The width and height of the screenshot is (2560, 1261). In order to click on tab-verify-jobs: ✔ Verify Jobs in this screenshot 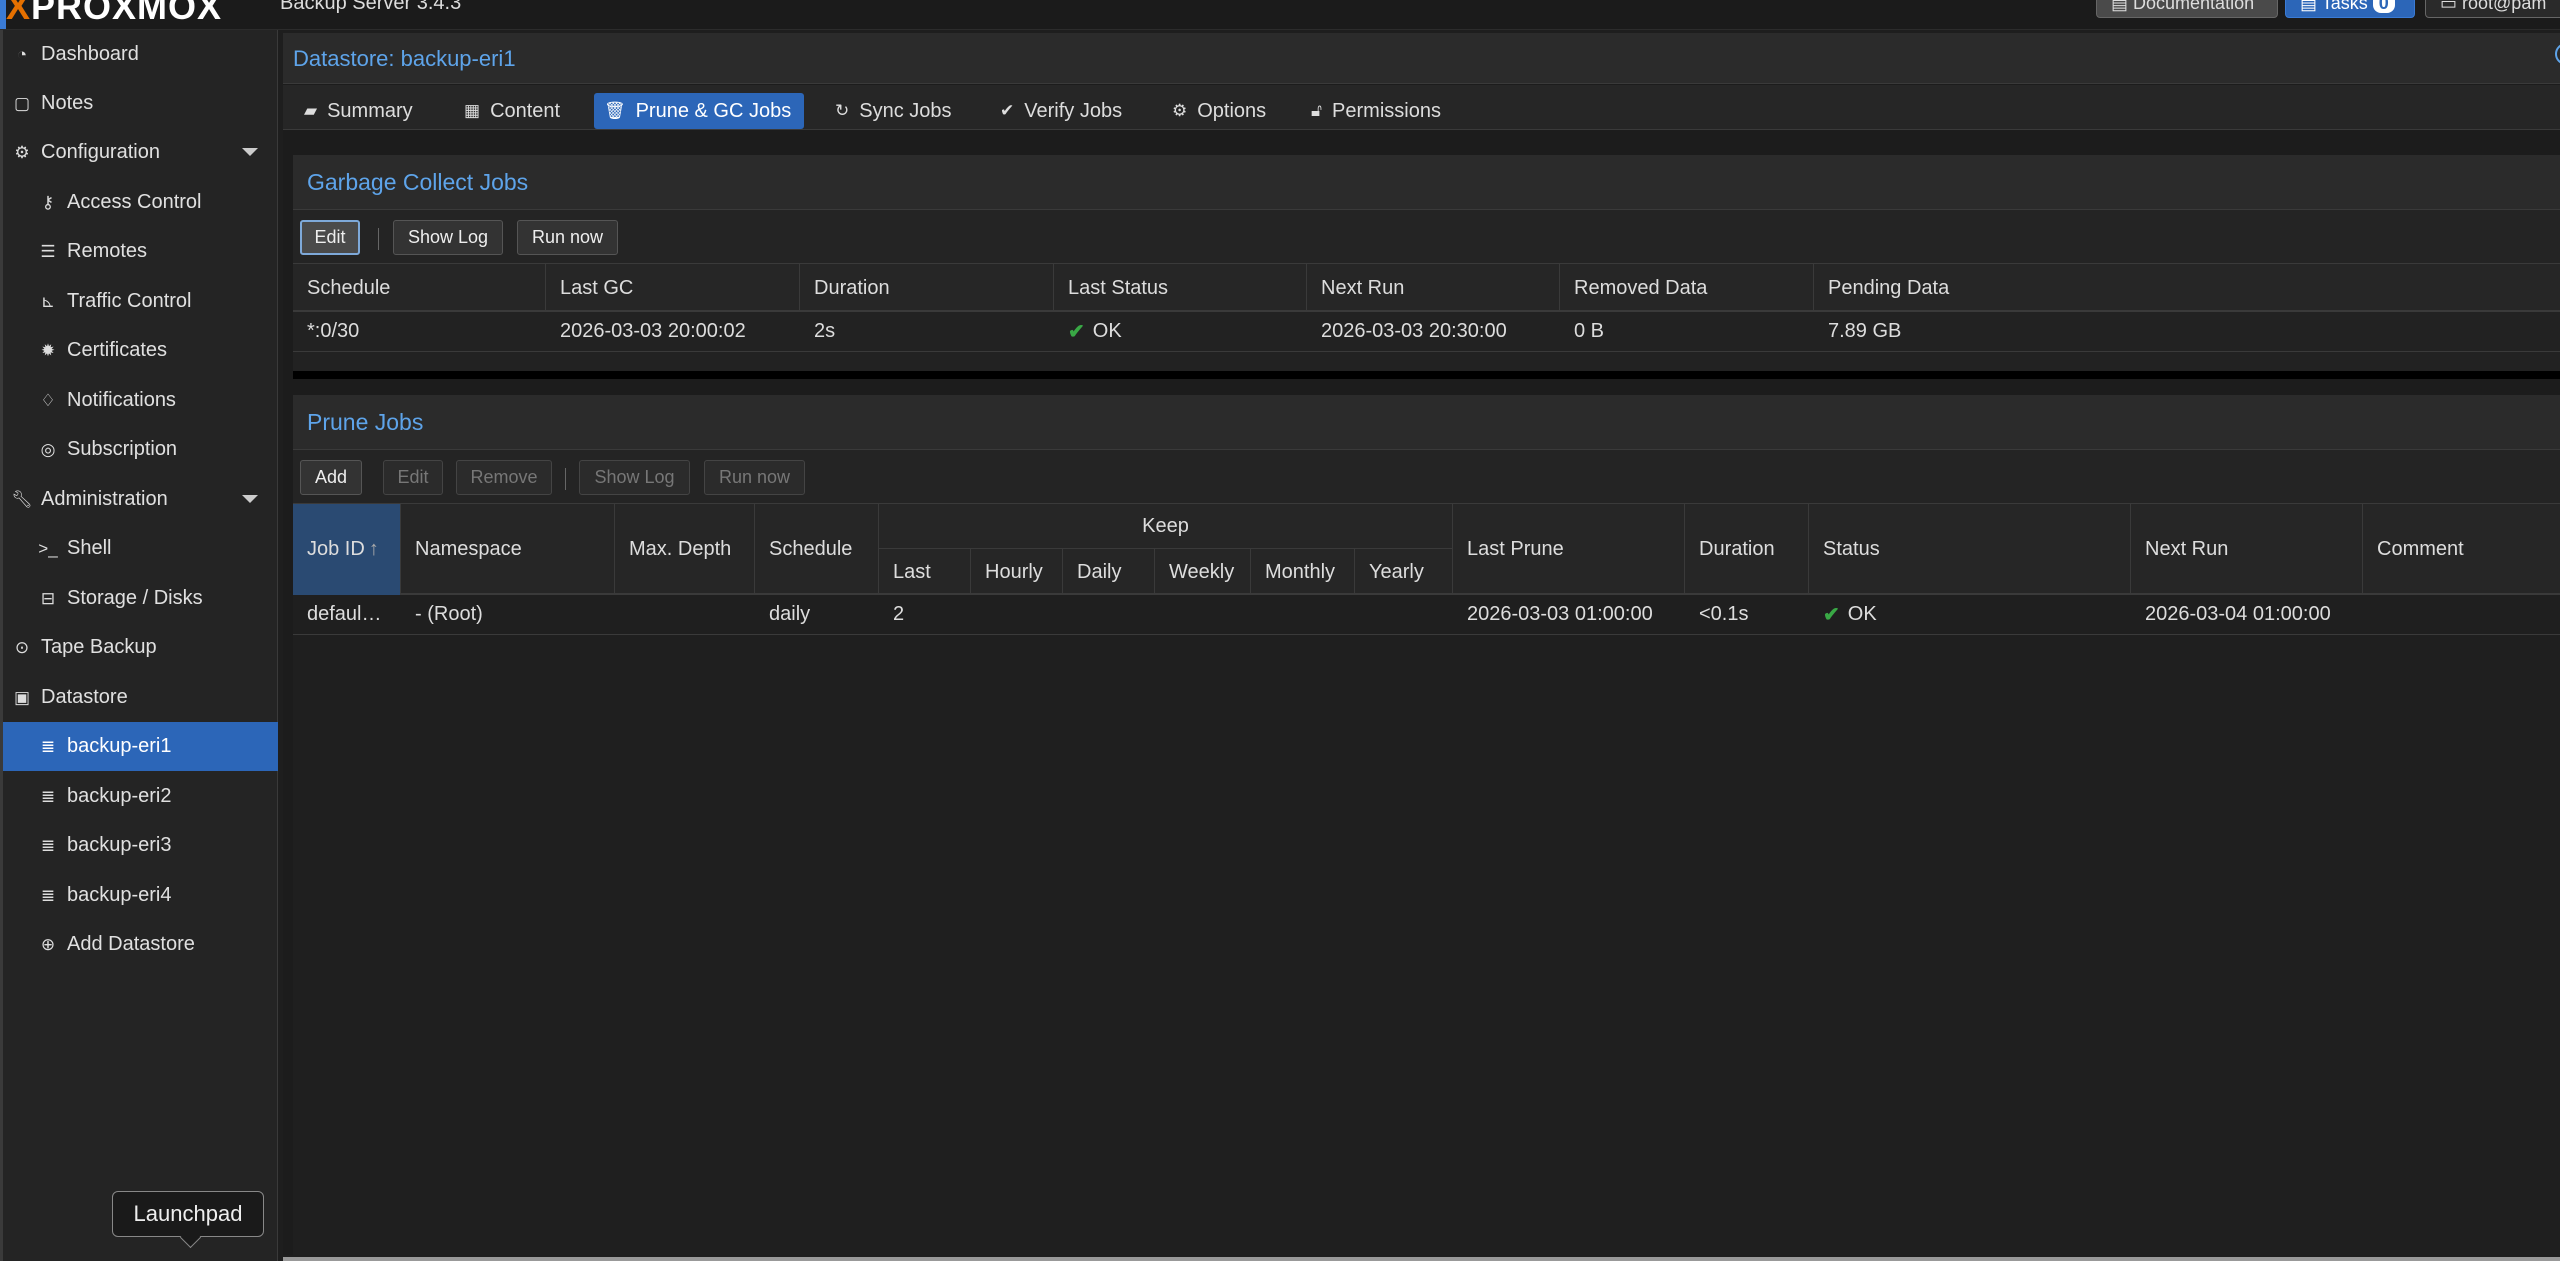, I will do `click(1061, 111)`.